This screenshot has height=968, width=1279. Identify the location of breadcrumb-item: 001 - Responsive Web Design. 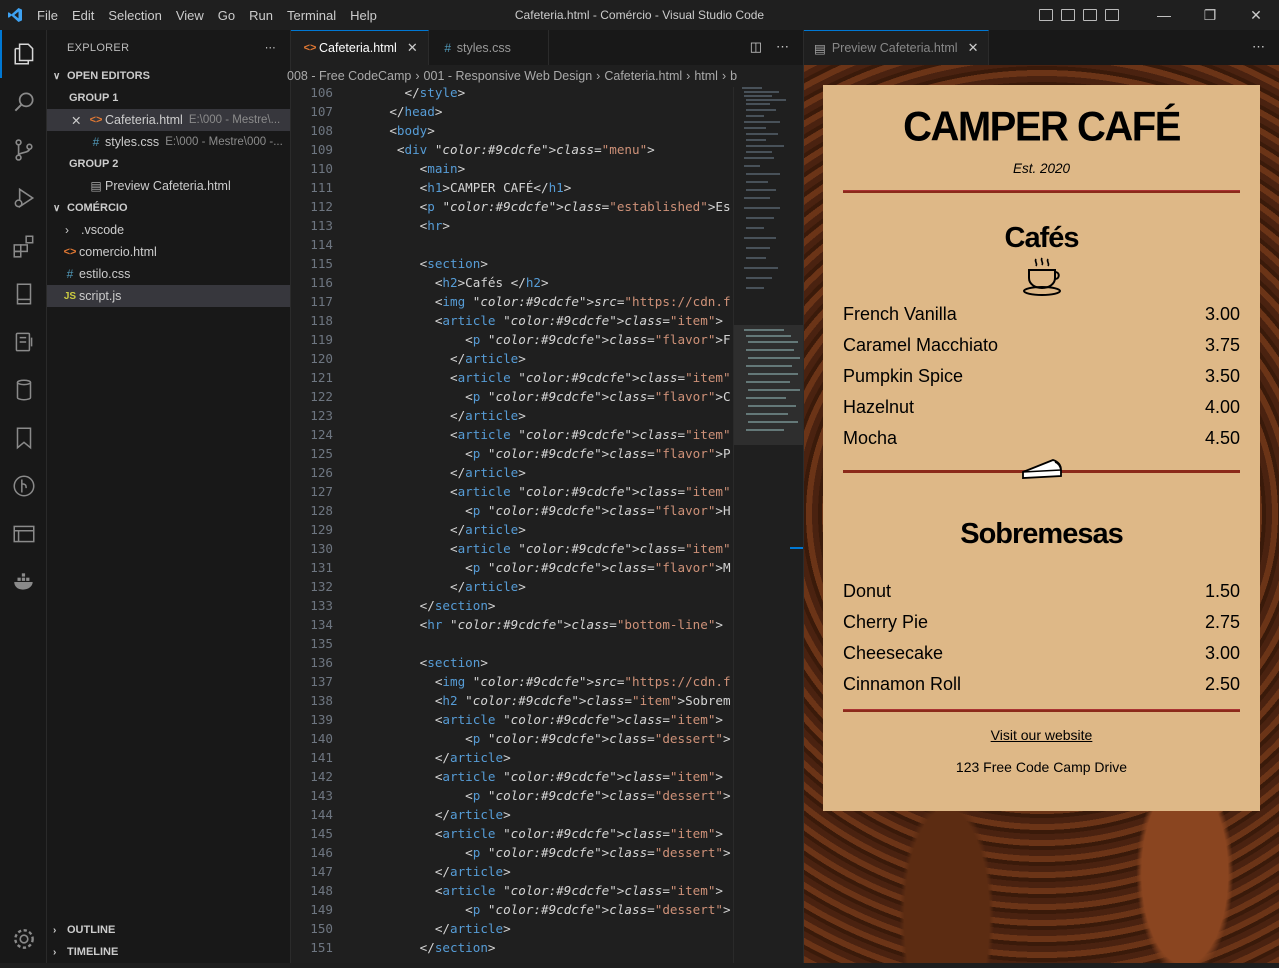
(508, 76).